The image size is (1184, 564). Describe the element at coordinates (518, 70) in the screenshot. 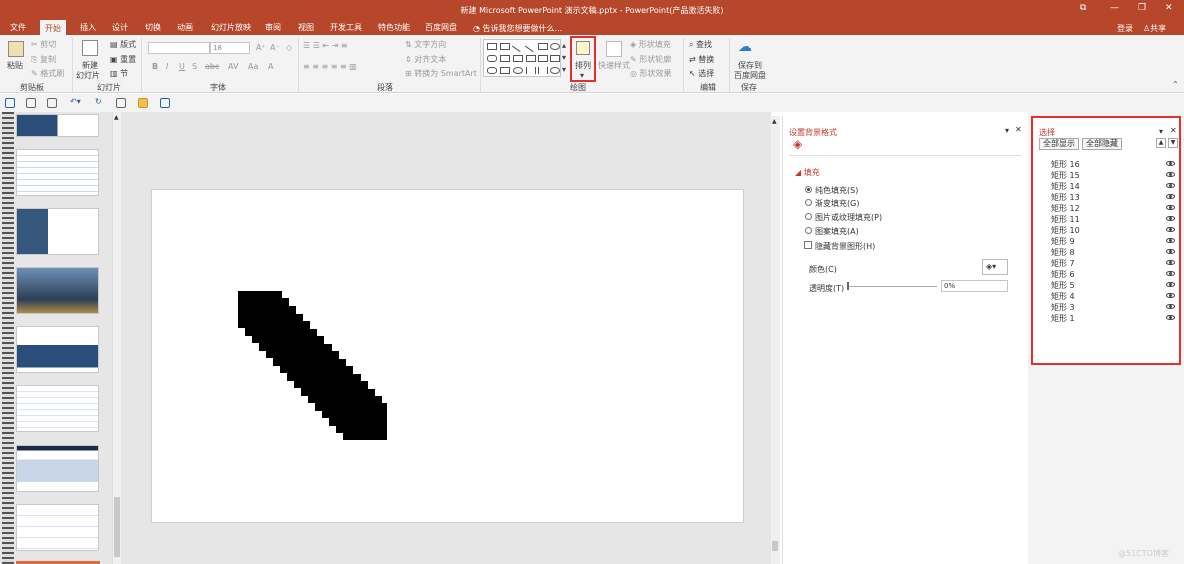

I see `scribble-shape-icon` at that location.